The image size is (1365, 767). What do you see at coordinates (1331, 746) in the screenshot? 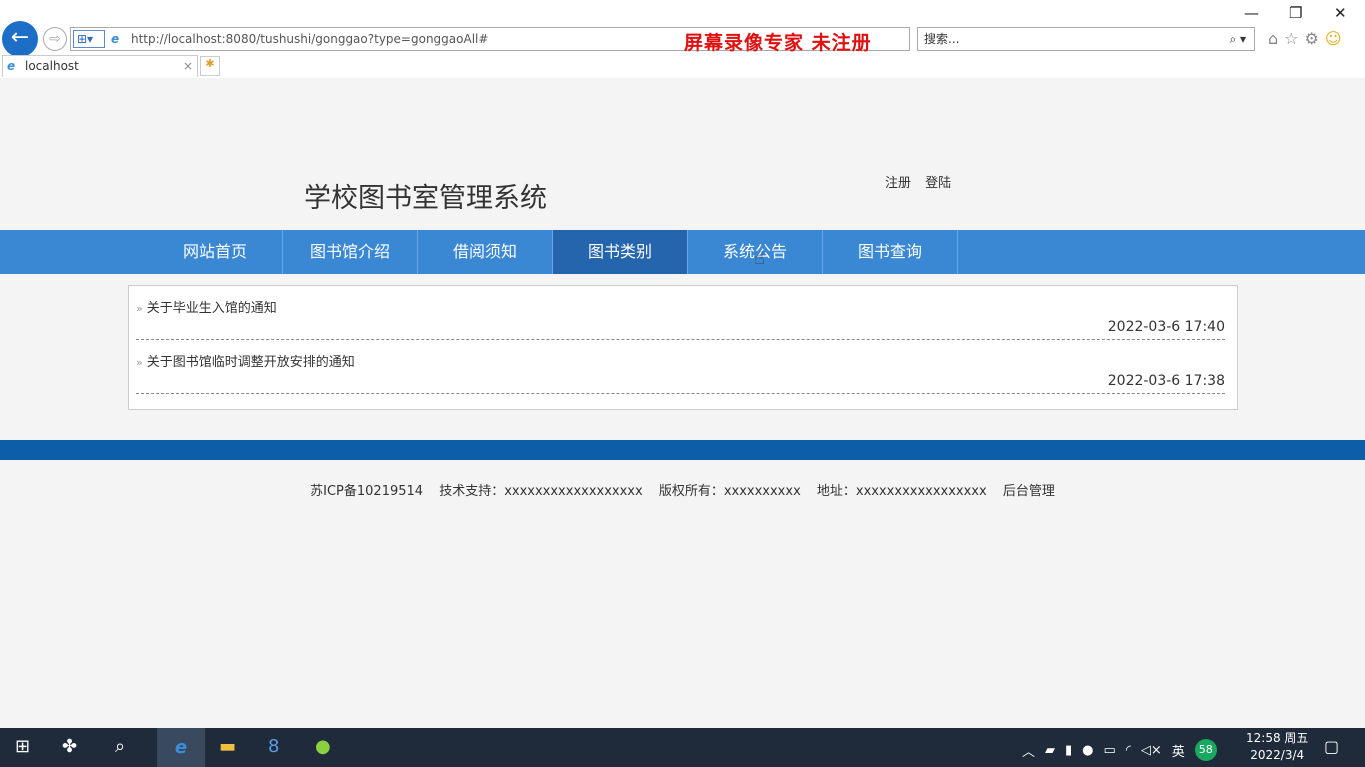
I see `notification-icon: ▢` at bounding box center [1331, 746].